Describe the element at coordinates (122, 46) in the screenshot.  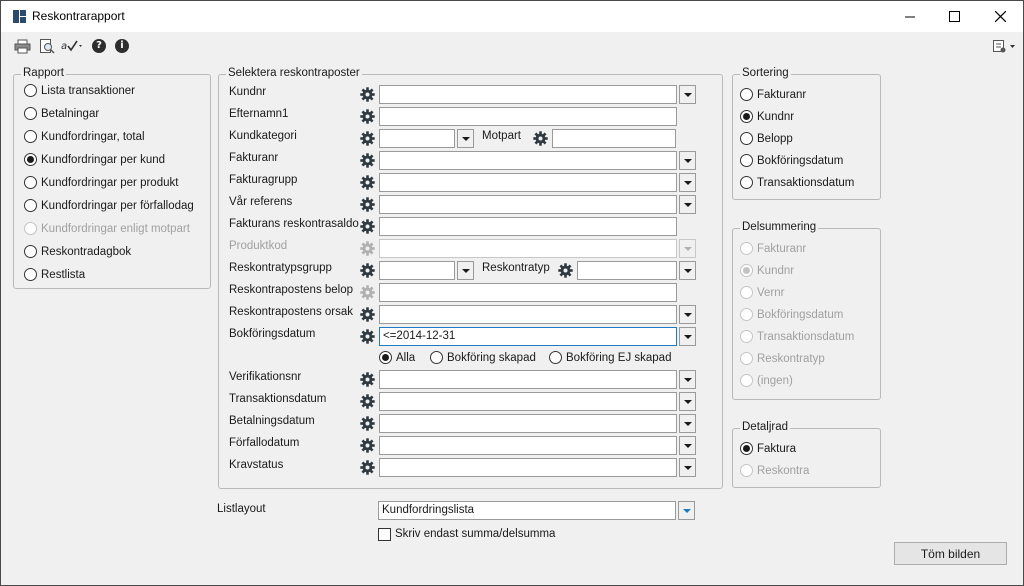
I see `info-button: i` at that location.